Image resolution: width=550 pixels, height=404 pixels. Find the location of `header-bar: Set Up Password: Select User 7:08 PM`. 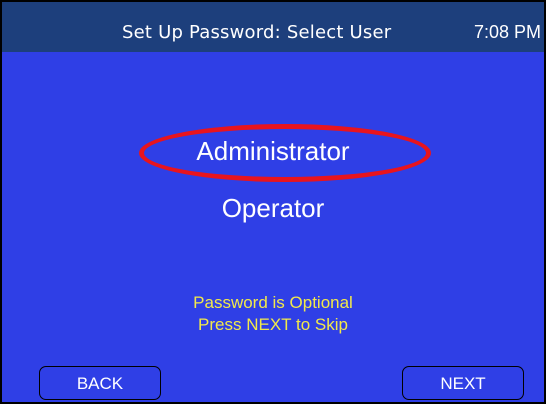

header-bar: Set Up Password: Select User 7:08 PM is located at coordinates (273, 27).